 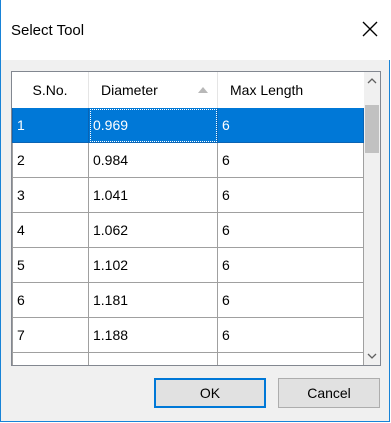 I want to click on table-row: 1 0.969 6, so click(x=188, y=125).